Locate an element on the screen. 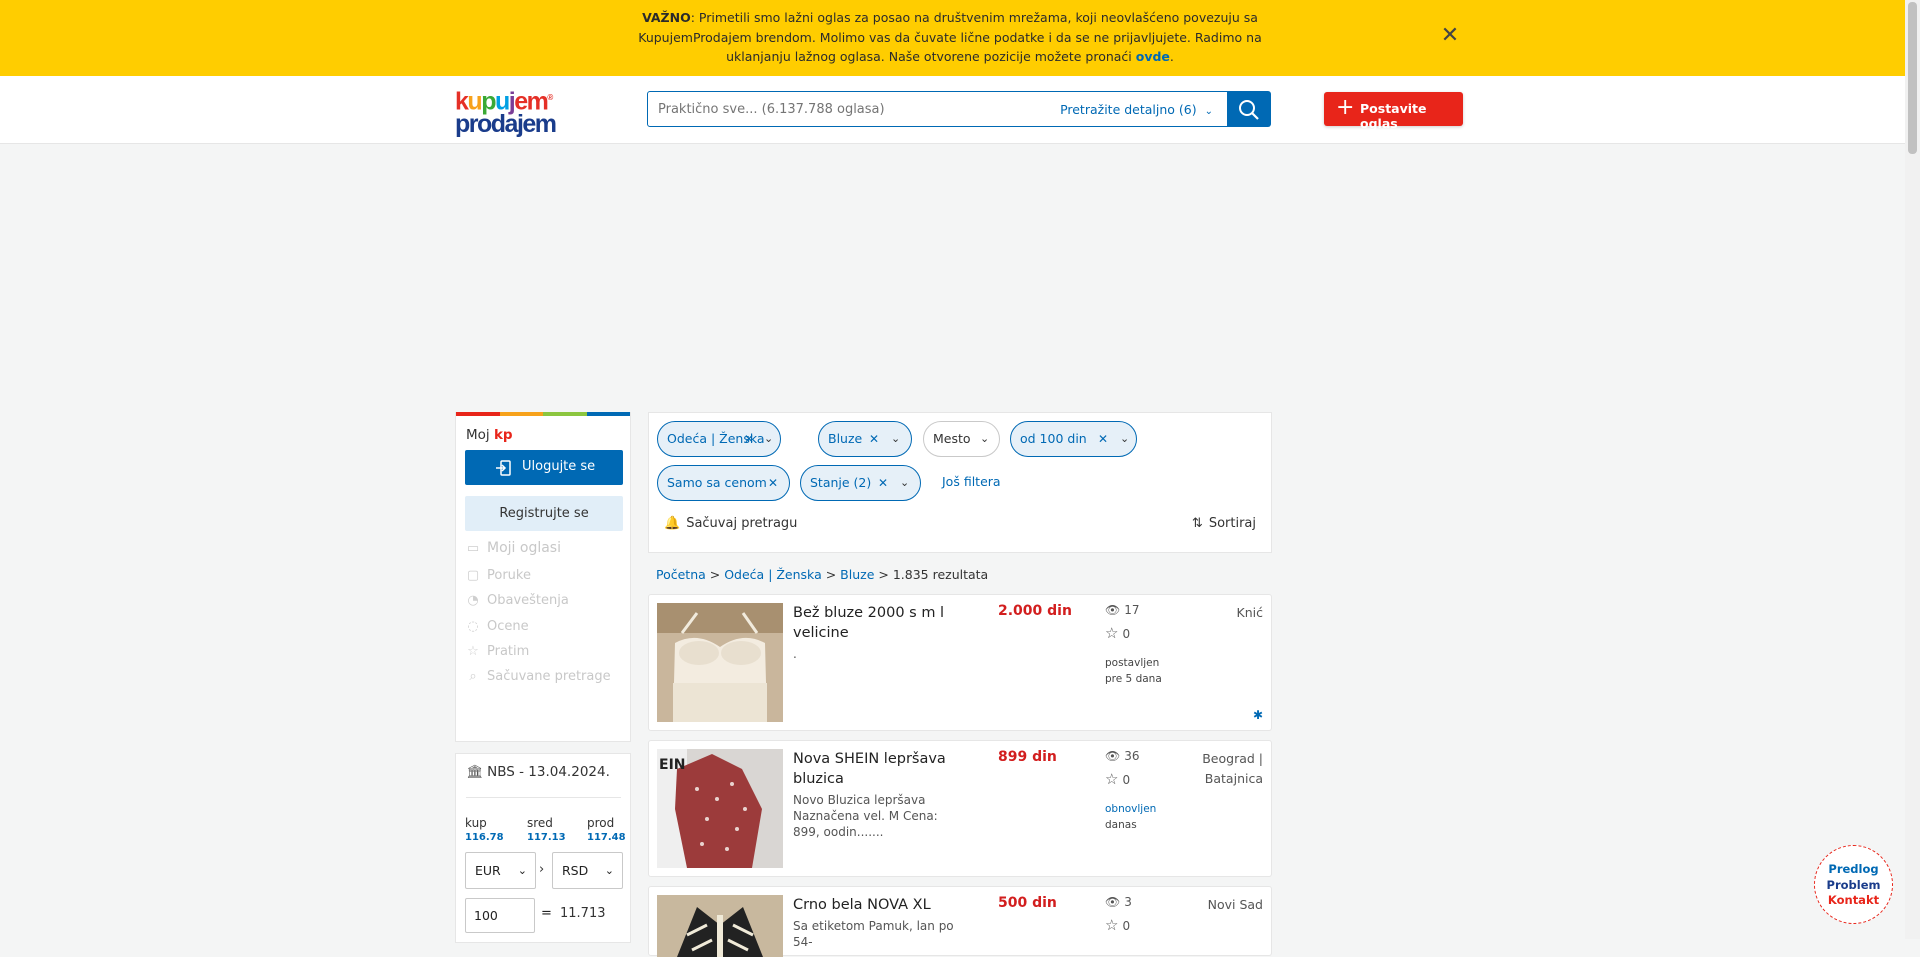 This screenshot has height=957, width=1920. search-button is located at coordinates (1249, 109).